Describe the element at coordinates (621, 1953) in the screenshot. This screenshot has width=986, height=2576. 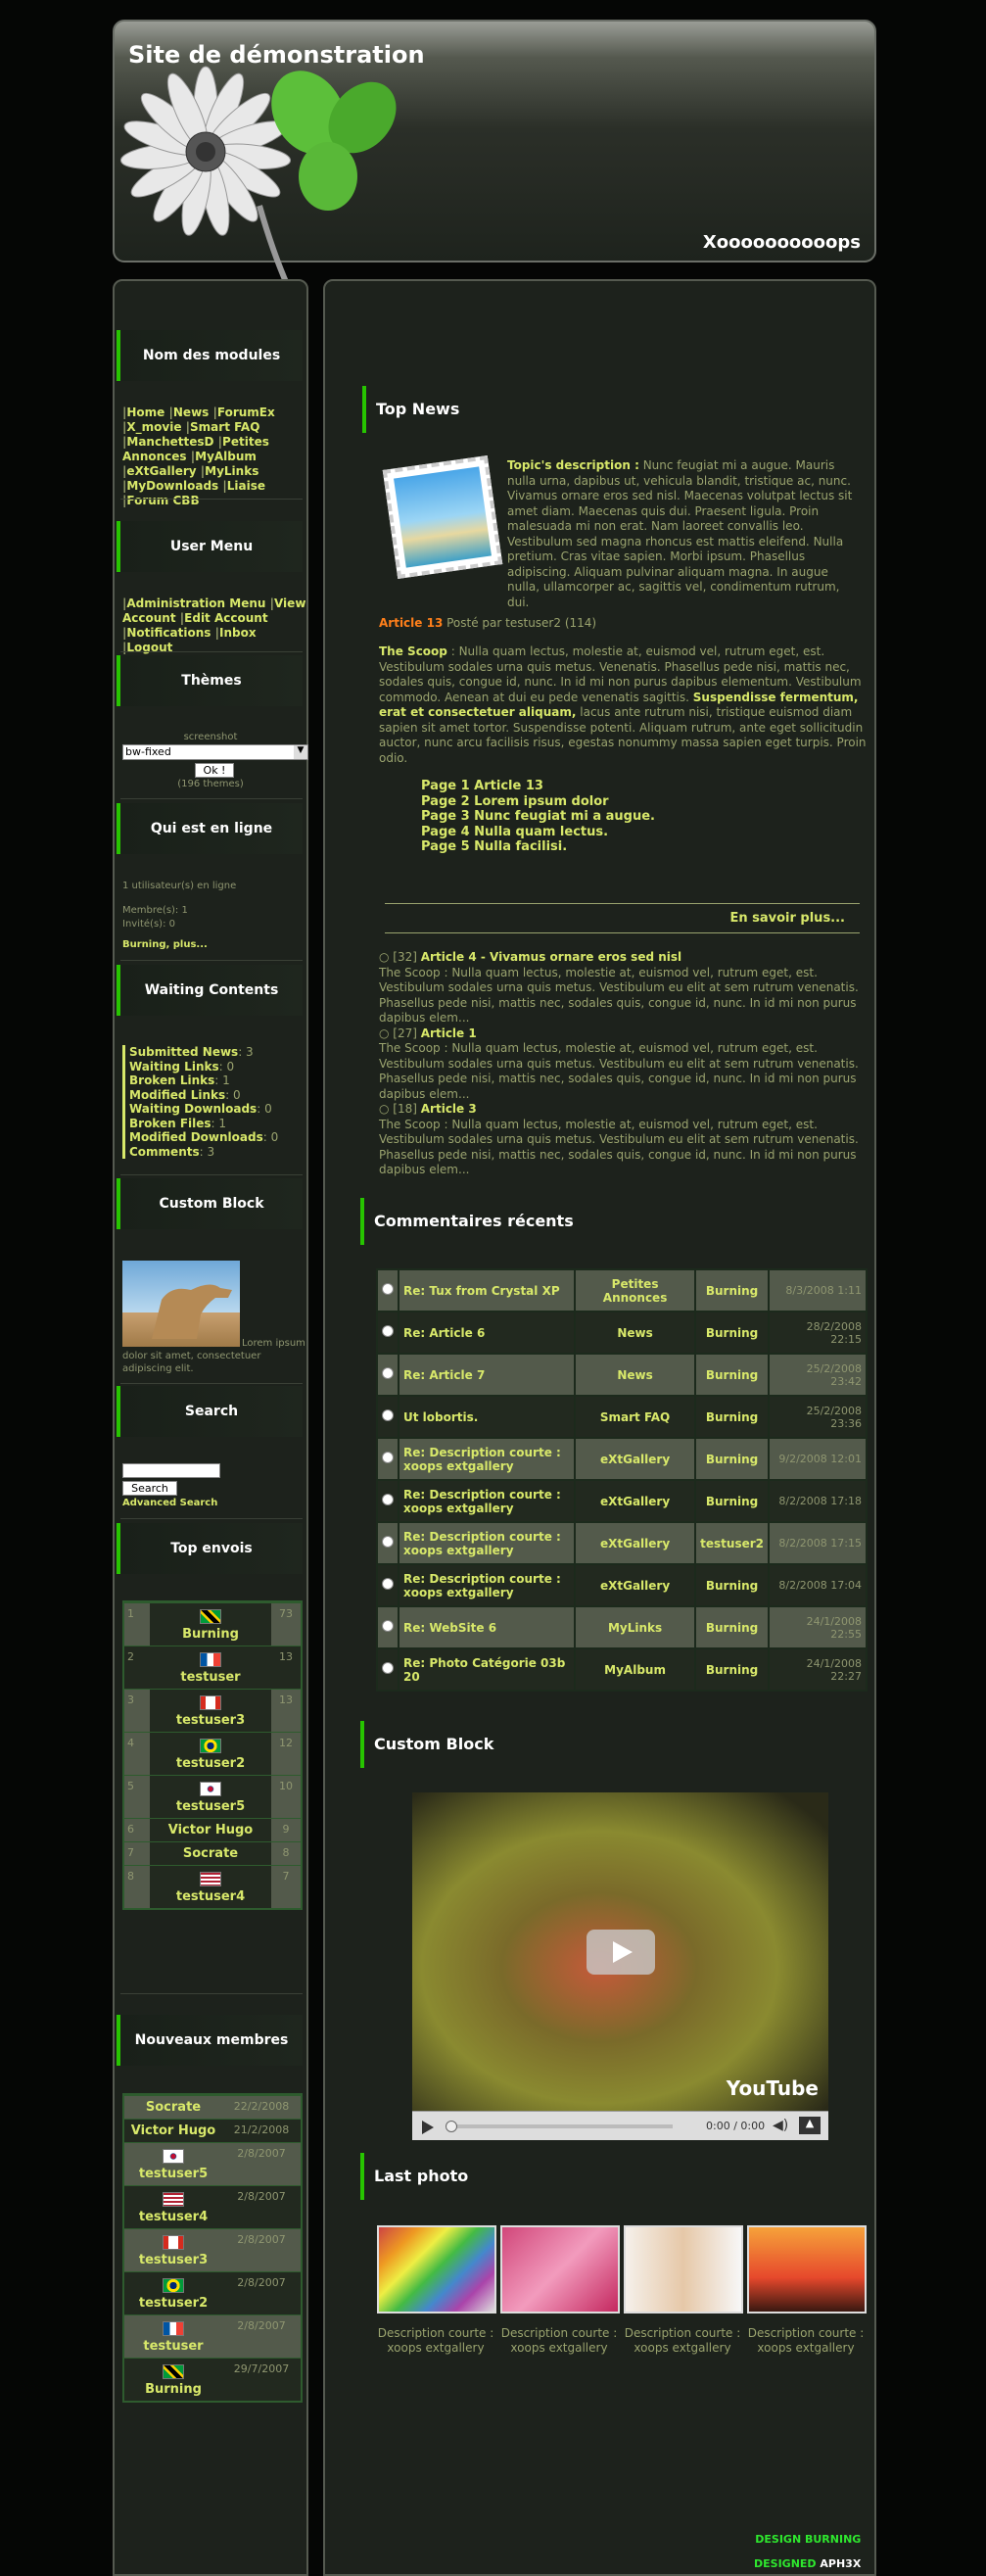
I see `play-button` at that location.